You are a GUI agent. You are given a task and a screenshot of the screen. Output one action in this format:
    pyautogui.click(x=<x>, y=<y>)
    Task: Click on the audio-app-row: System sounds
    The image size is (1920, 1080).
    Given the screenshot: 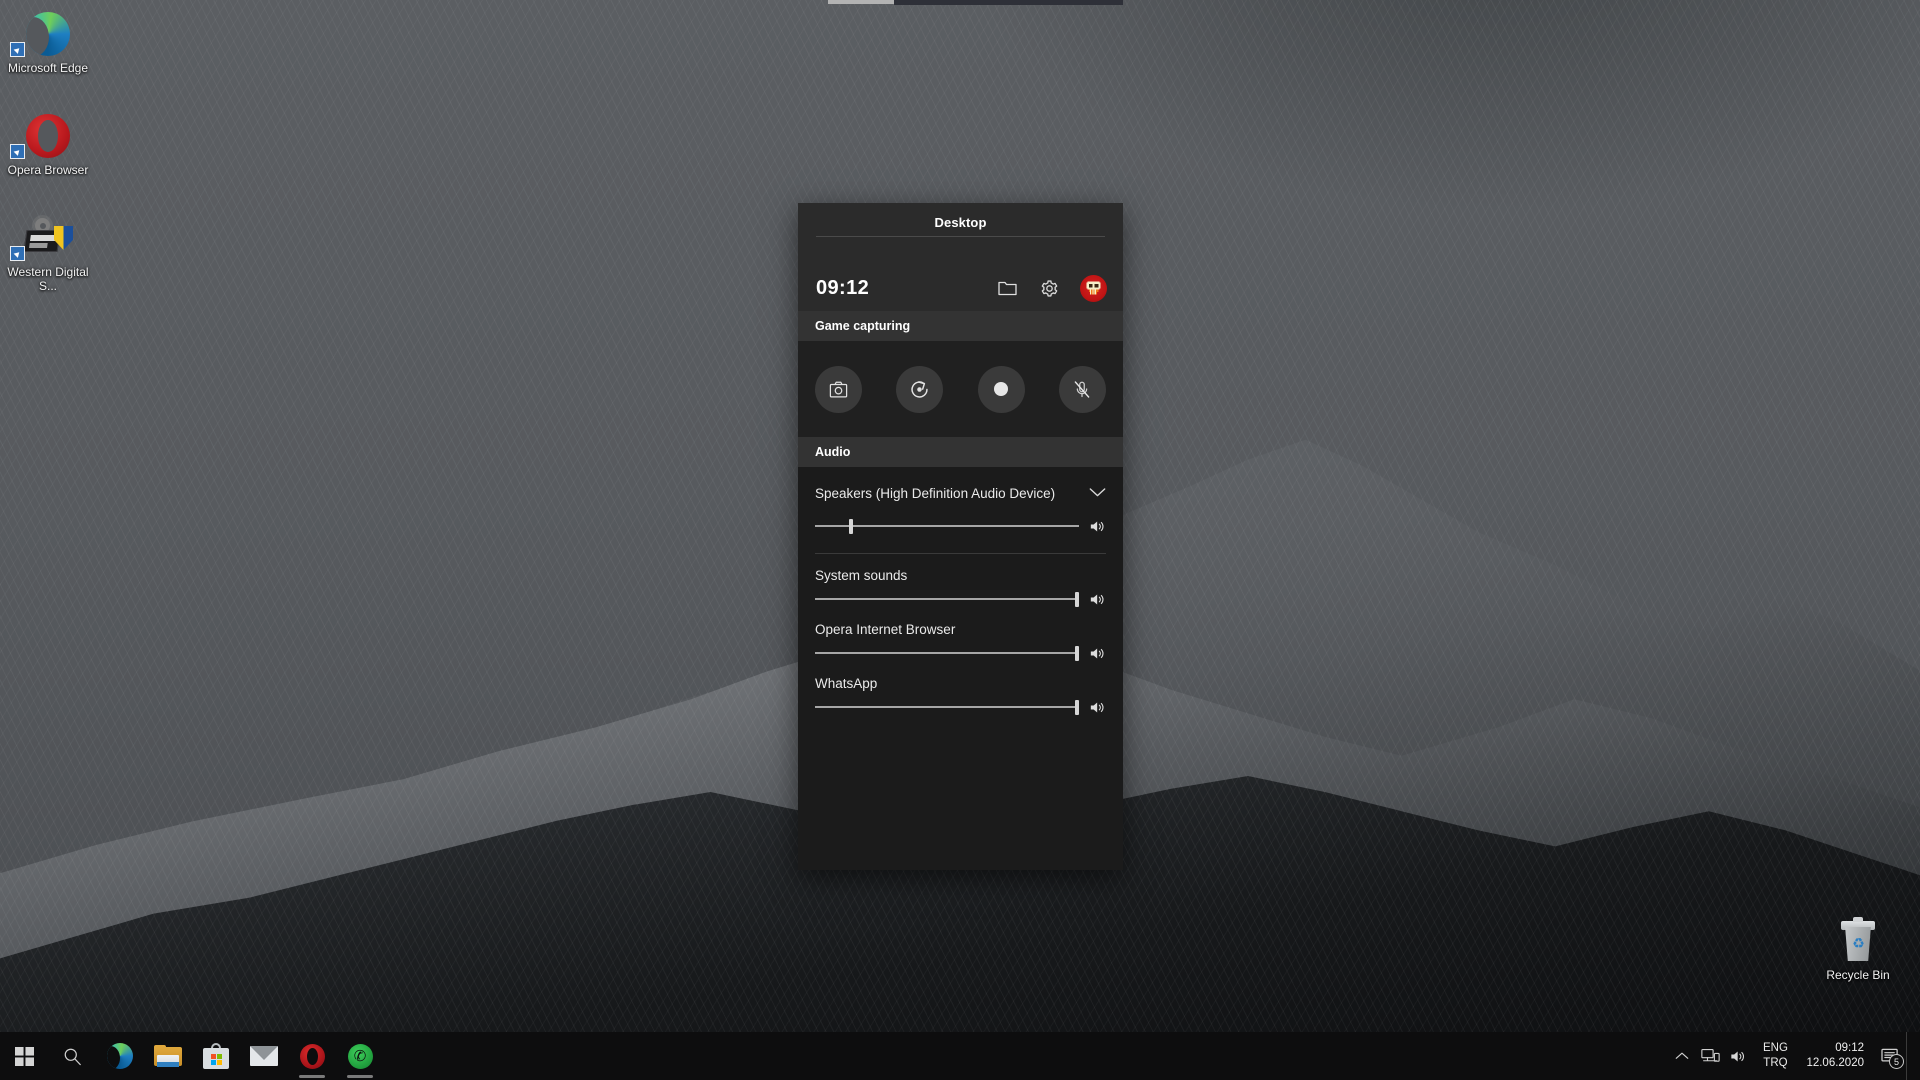 What is the action you would take?
    pyautogui.click(x=960, y=587)
    